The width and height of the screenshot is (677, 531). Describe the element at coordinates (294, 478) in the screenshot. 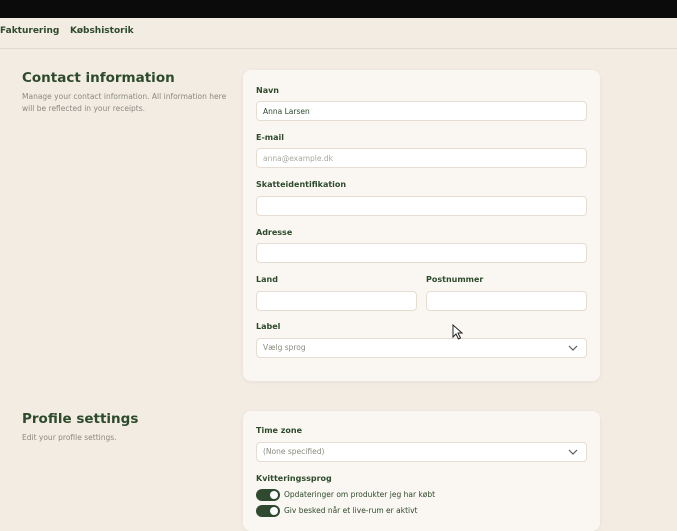

I see `receipt-language-label: Kvitteringssprog` at that location.